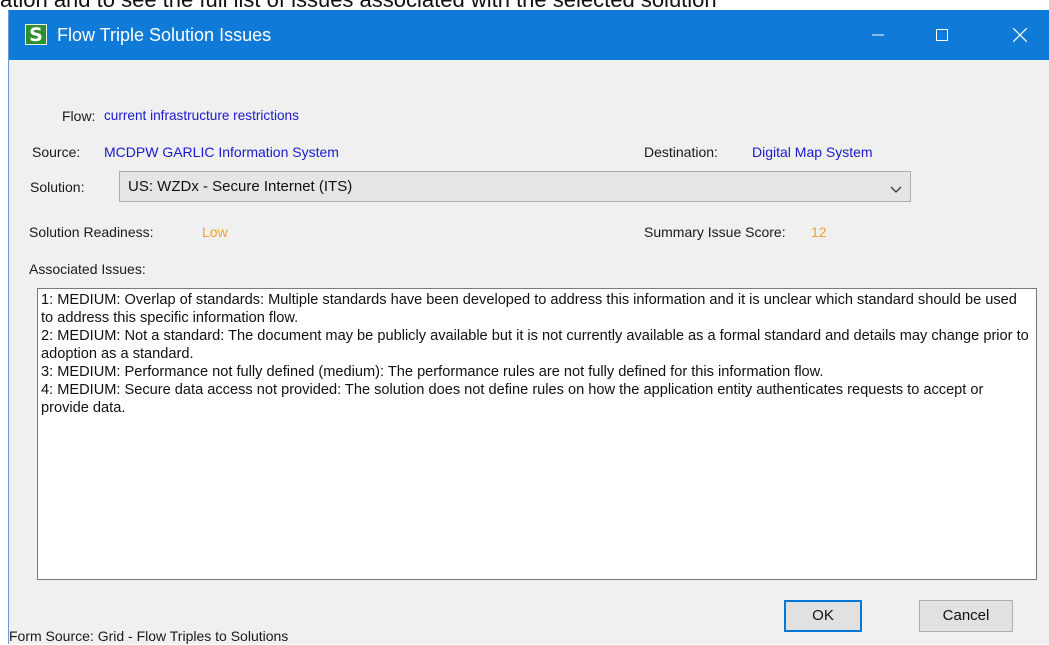 The height and width of the screenshot is (645, 1049). Describe the element at coordinates (966, 616) in the screenshot. I see `cancel-button: Cancel` at that location.